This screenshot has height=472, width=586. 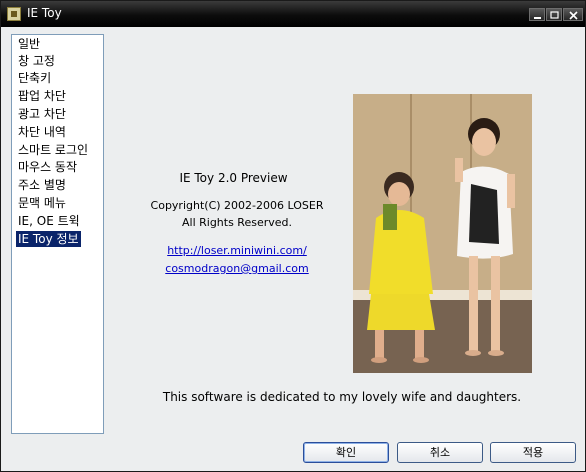 I want to click on sidebar-item-shortcuts: 단축키, so click(x=34, y=78).